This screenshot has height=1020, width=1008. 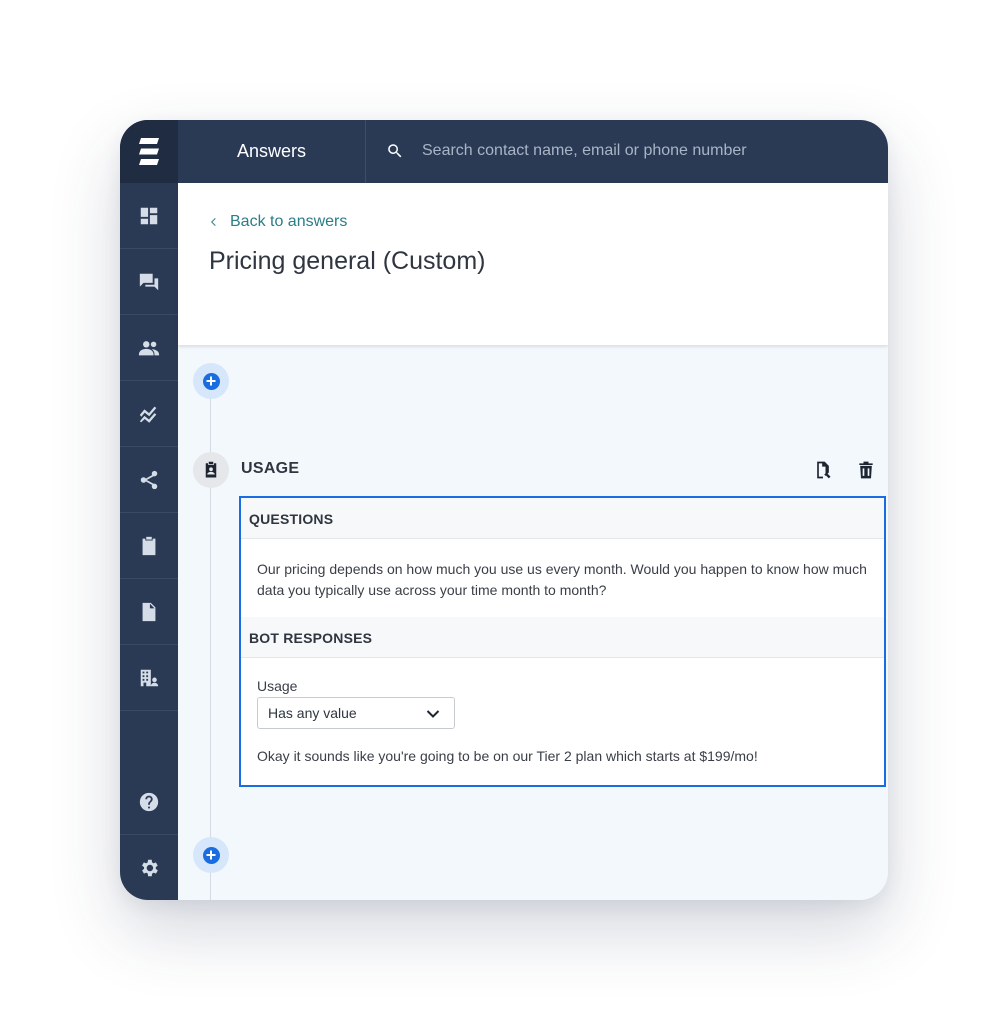 I want to click on sidebar-item-forms, so click(x=149, y=546).